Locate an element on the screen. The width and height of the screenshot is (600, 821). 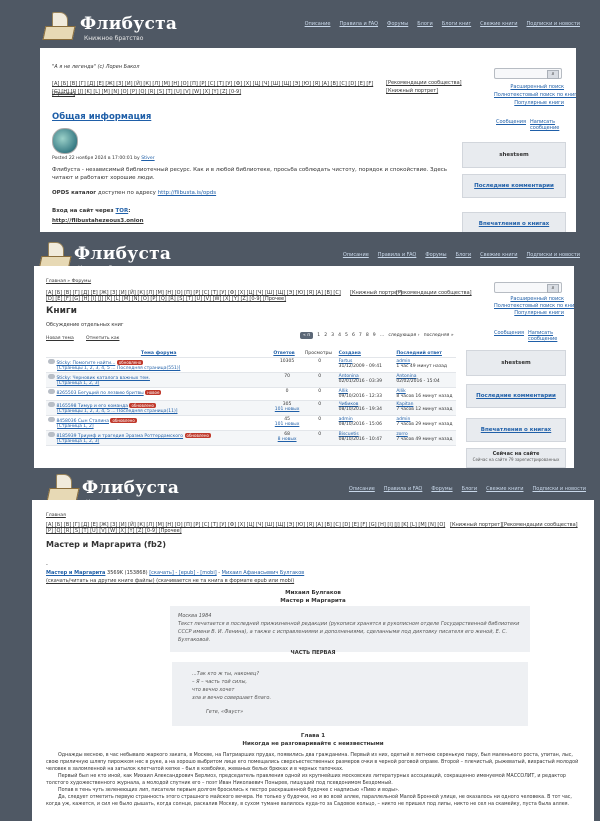
tor-link: TOR is located at coordinates (122, 211).